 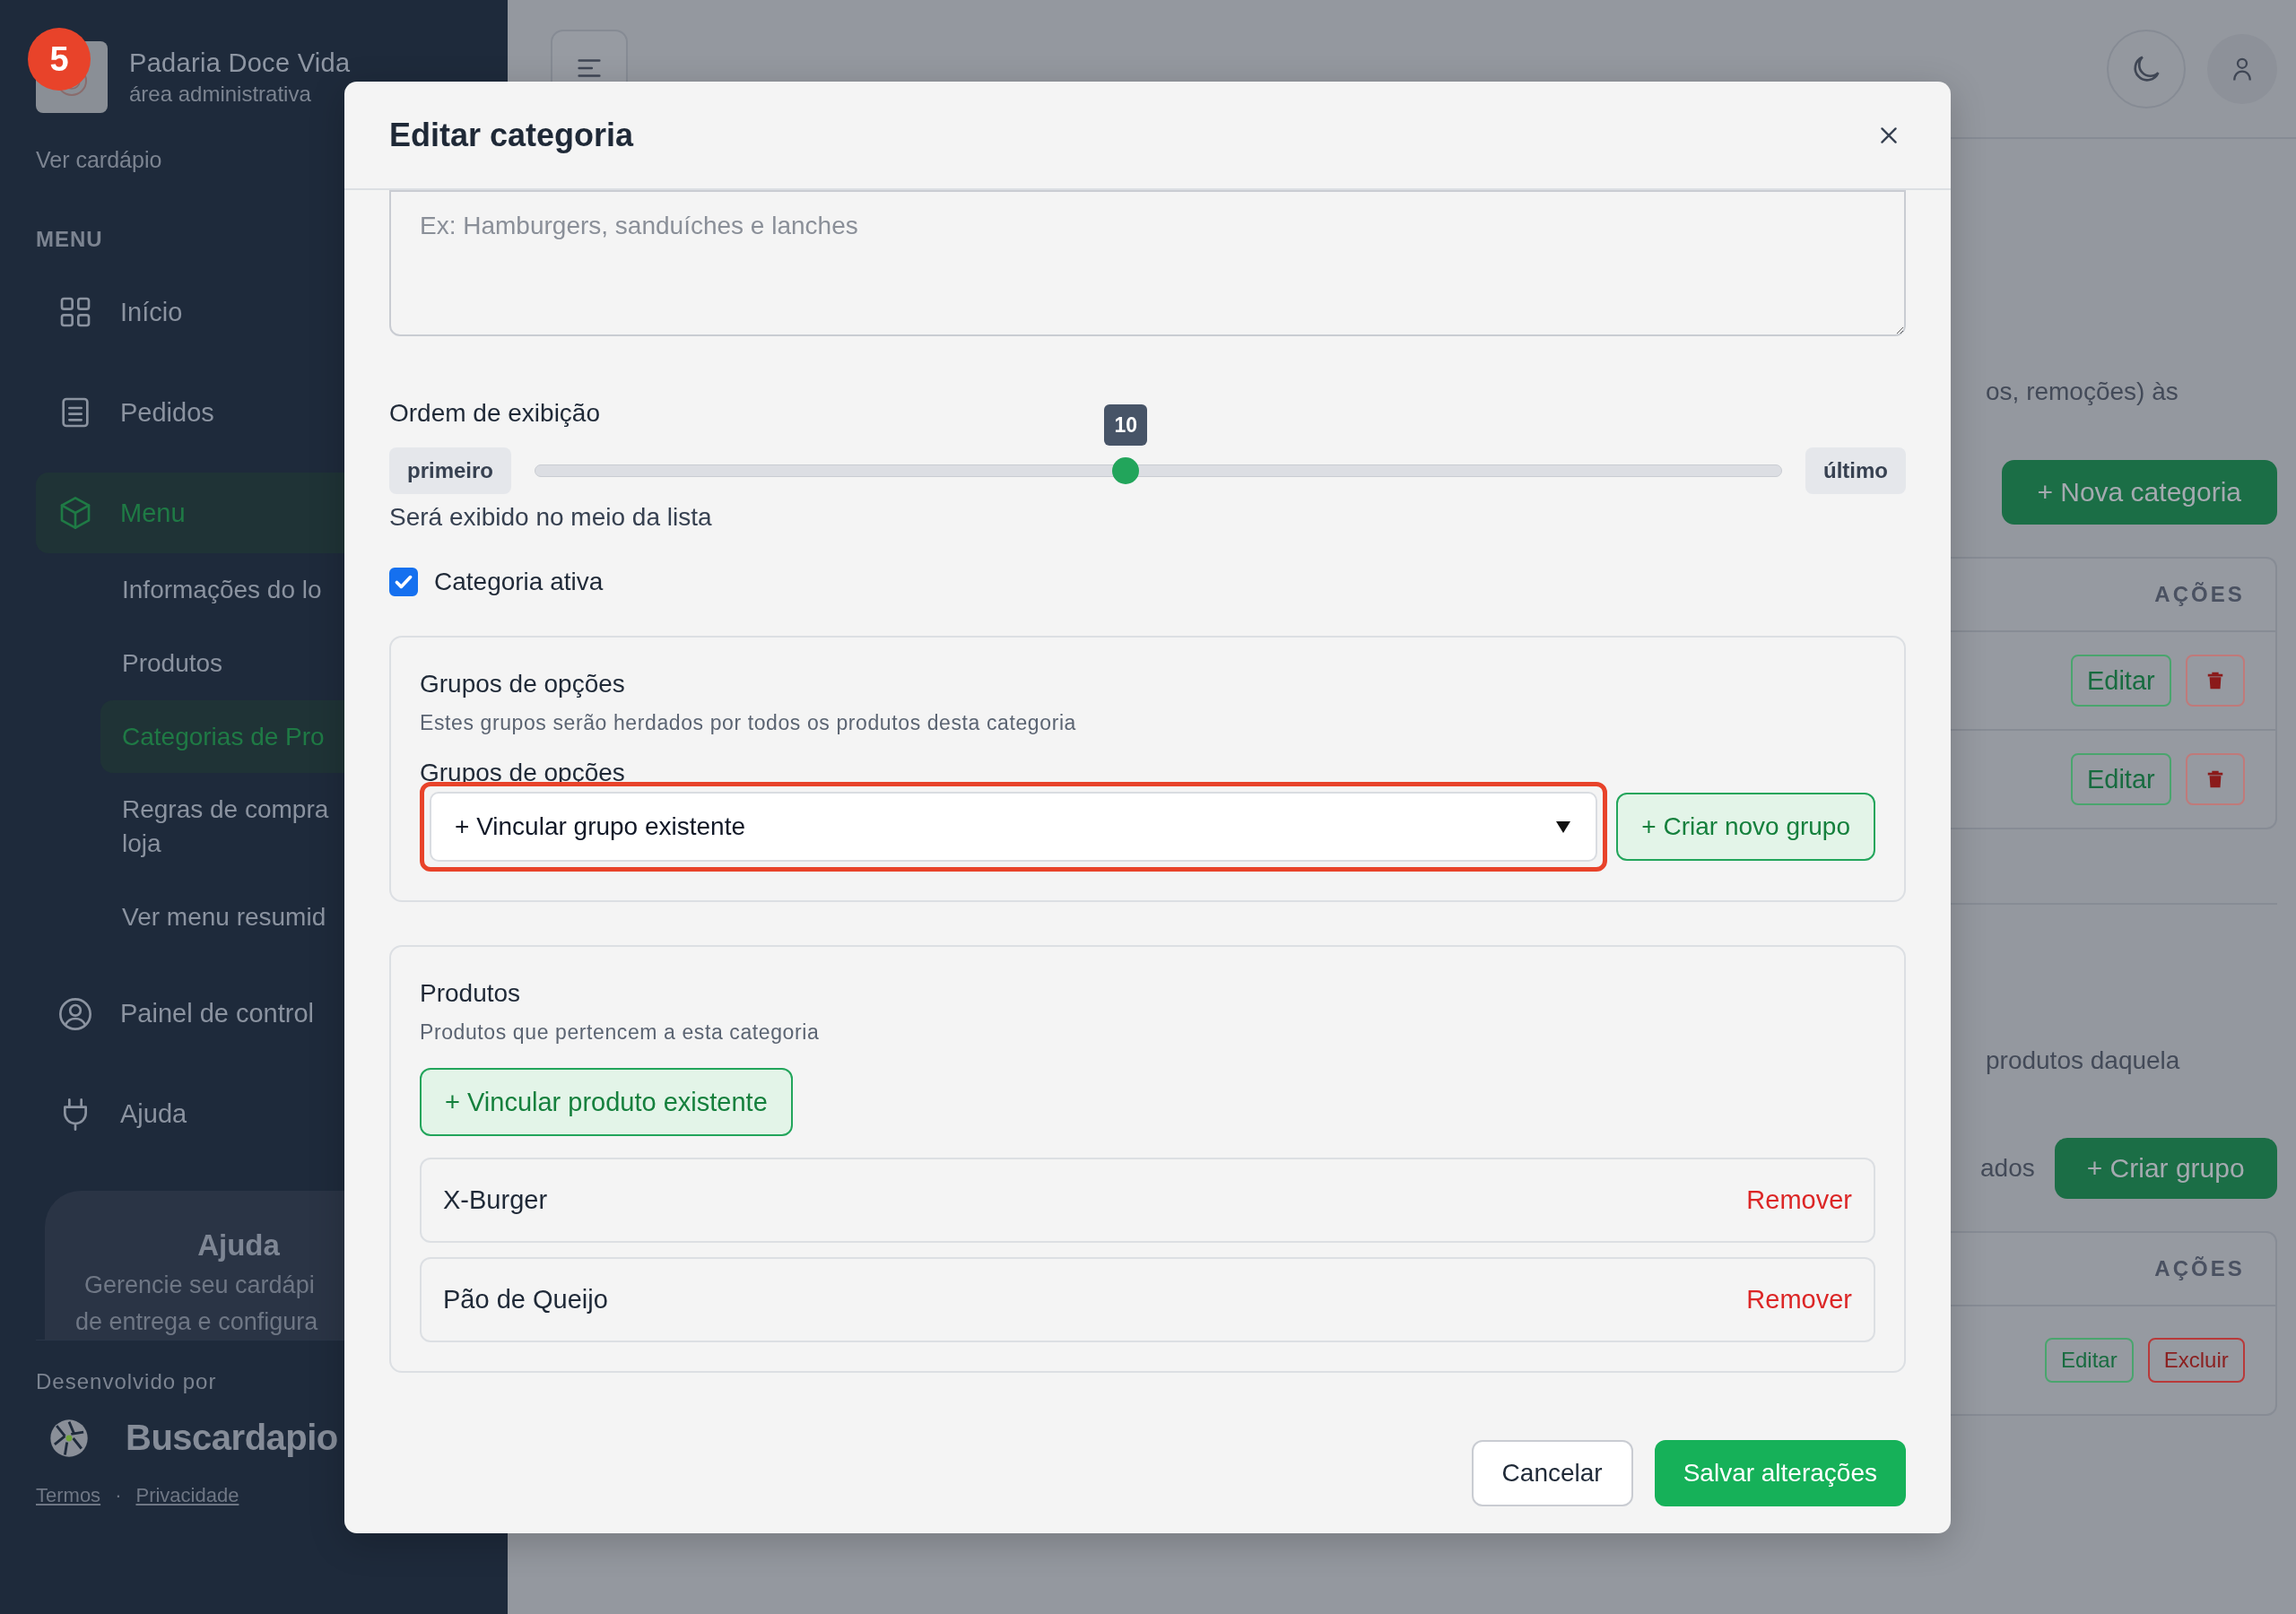 I want to click on aperture-logo-icon, so click(x=69, y=1438).